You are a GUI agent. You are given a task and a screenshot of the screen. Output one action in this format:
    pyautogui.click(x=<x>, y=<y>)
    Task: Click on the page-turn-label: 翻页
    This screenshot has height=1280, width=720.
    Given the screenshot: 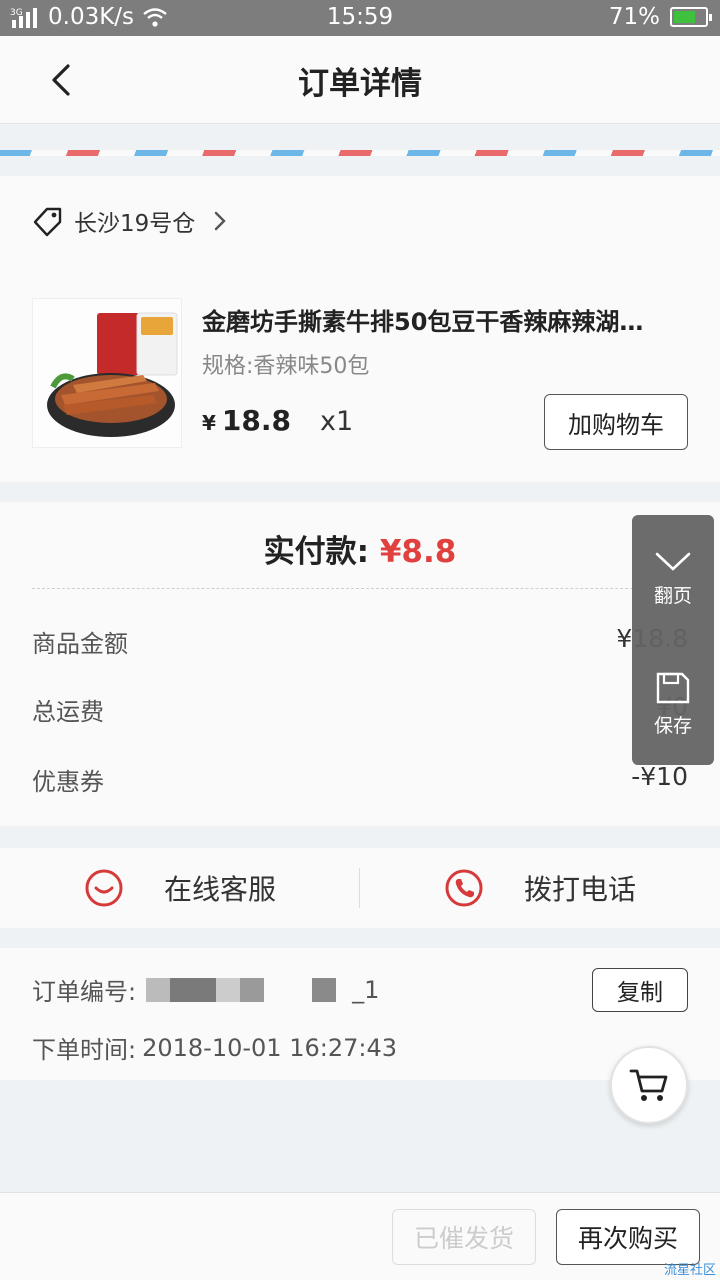 What is the action you would take?
    pyautogui.click(x=672, y=596)
    